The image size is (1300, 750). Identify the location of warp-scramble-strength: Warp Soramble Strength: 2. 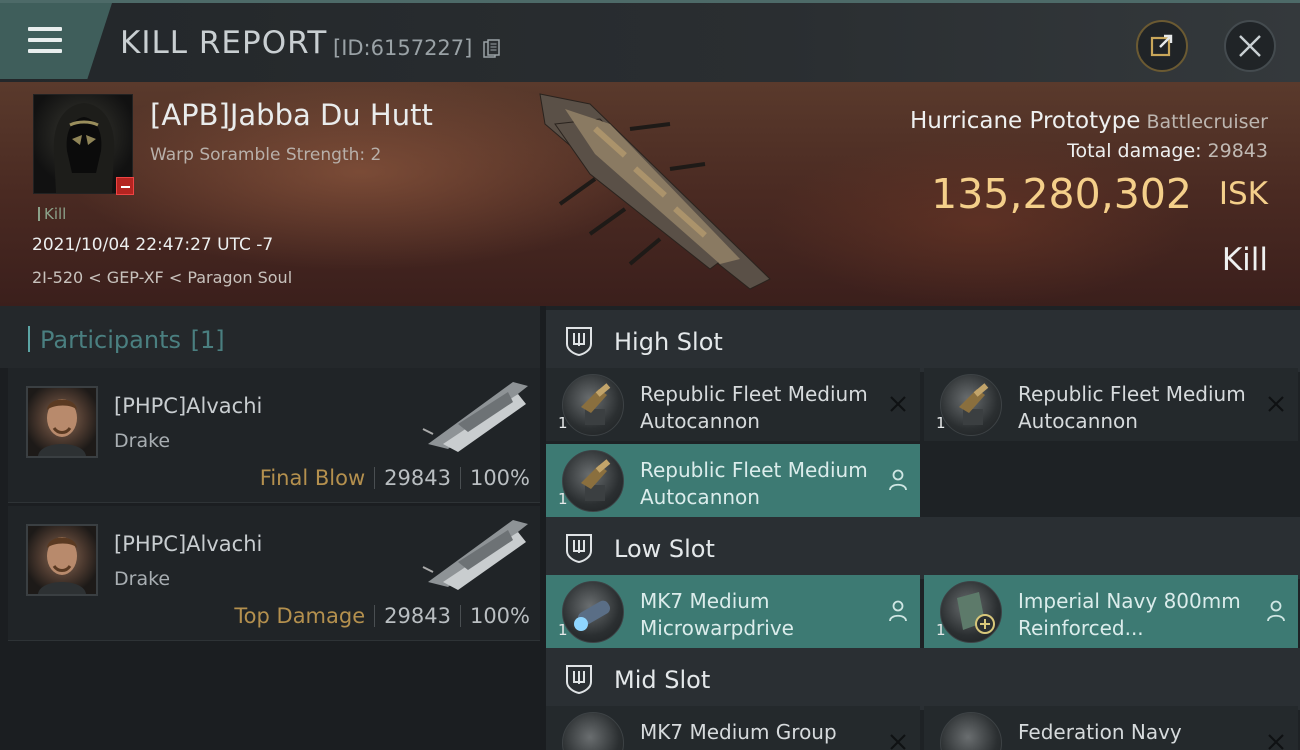
(266, 155).